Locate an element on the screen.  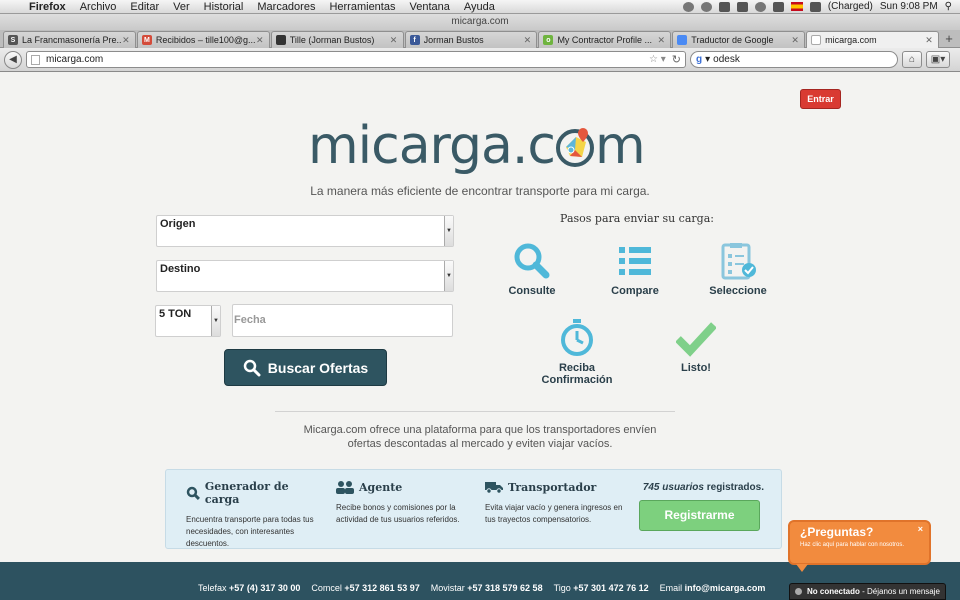
menu-ventana: Ventana is located at coordinates (429, 7).